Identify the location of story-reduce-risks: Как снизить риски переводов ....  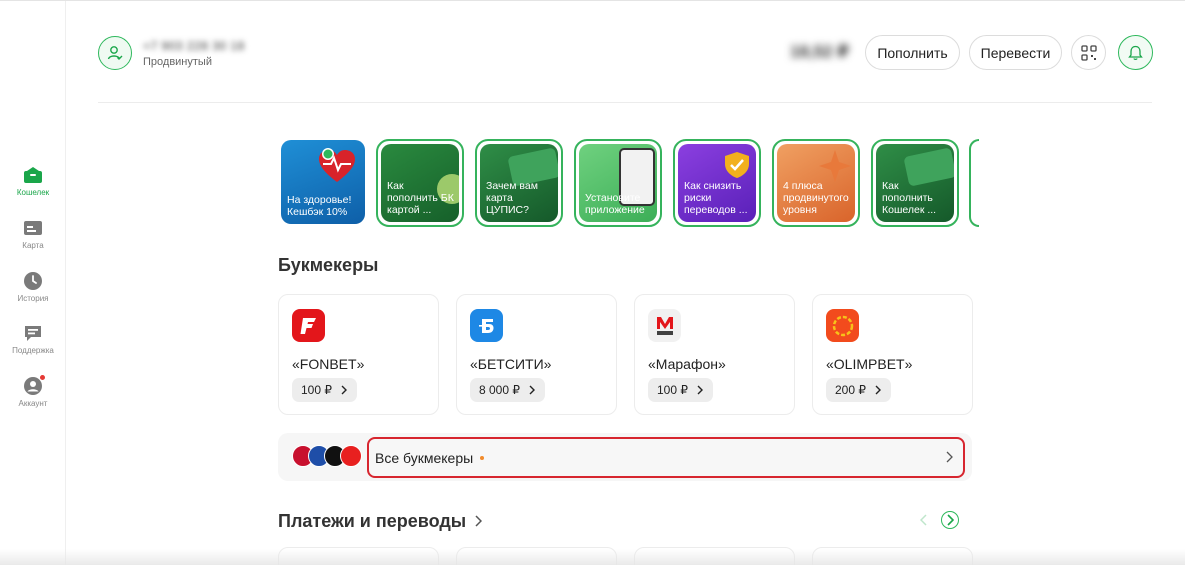
(717, 183).